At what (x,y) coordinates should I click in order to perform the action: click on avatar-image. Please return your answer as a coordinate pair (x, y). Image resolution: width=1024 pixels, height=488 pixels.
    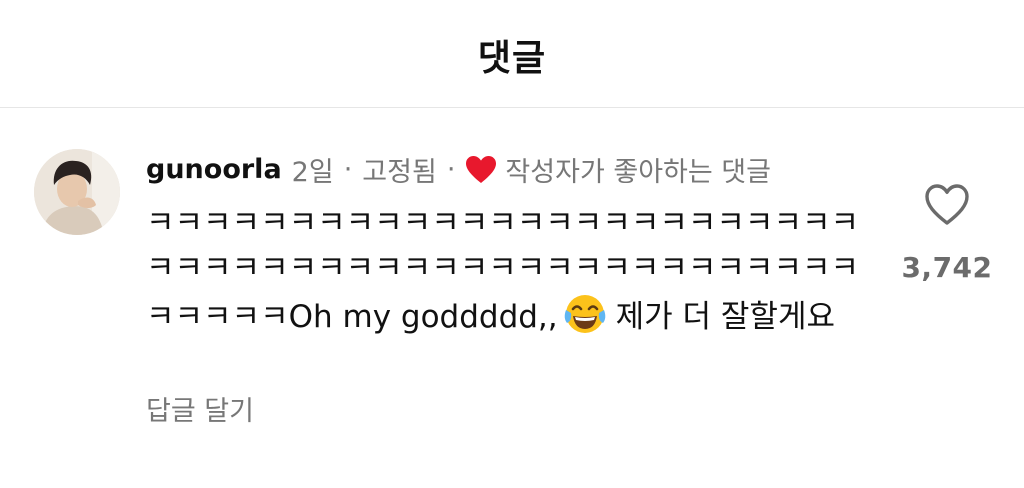
    Looking at the image, I should click on (77, 192).